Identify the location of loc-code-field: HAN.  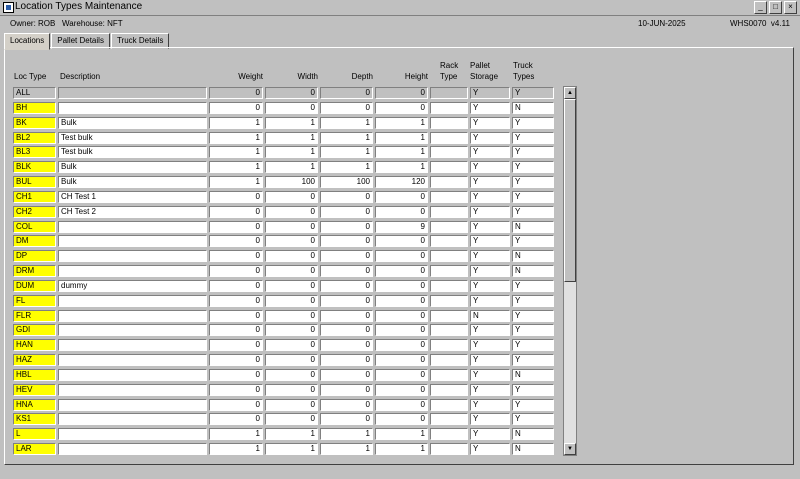
(34, 345).